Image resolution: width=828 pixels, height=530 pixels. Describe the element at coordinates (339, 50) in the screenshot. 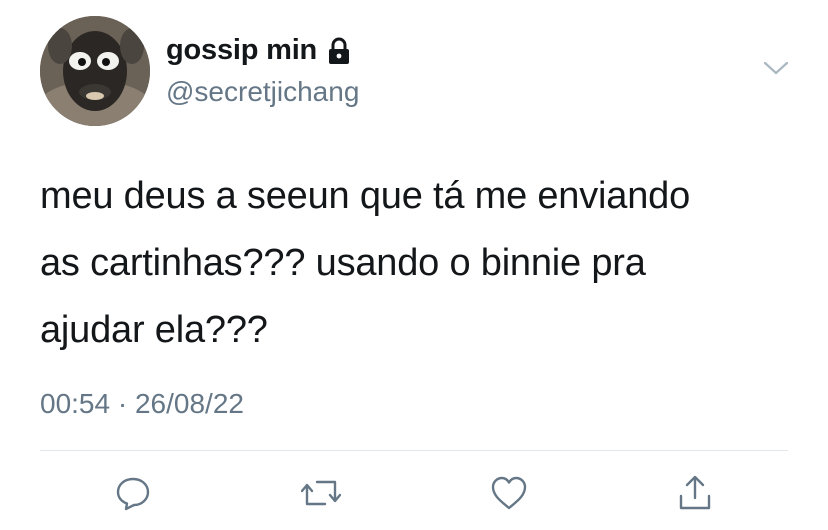

I see `lock-icon` at that location.